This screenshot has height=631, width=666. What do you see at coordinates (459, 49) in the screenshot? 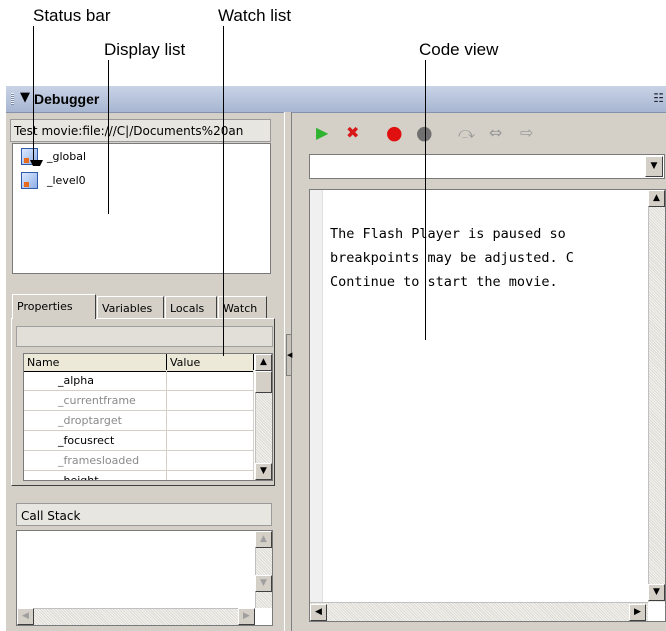
I see `callout-code-view: Code view` at bounding box center [459, 49].